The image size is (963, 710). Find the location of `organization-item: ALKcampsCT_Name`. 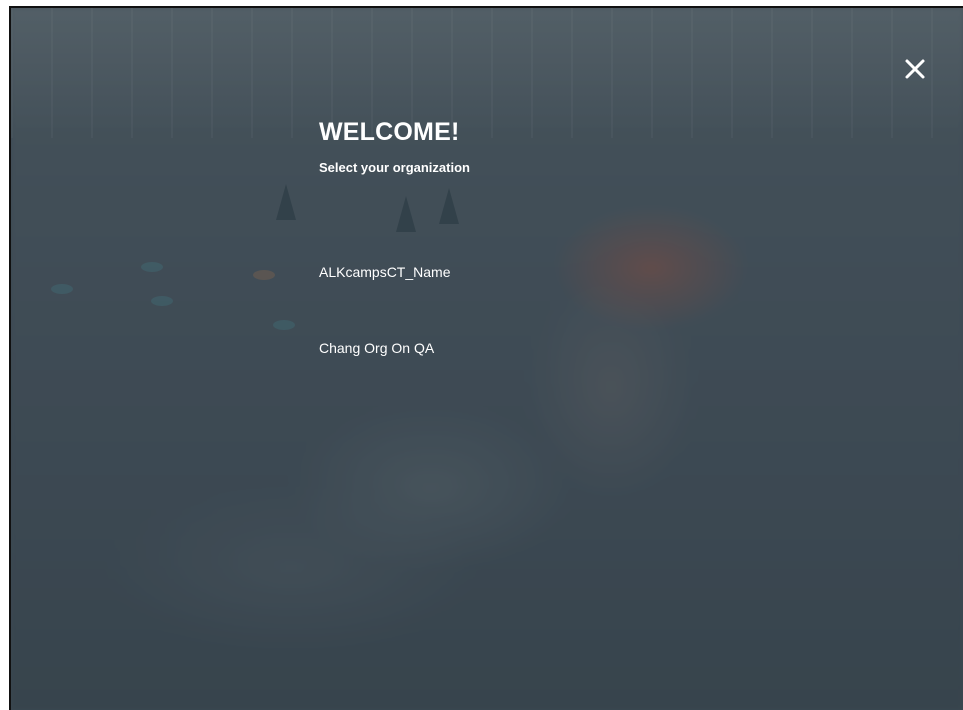

organization-item: ALKcampsCT_Name is located at coordinates (469, 272).